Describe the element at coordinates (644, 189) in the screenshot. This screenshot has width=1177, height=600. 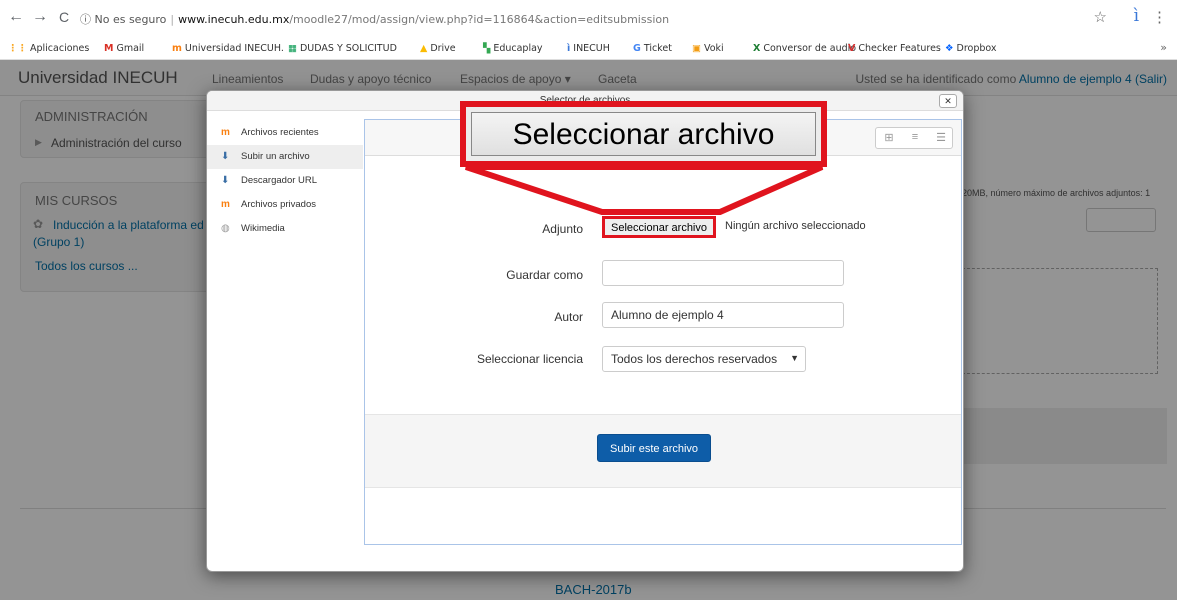
I see `callout-connector` at that location.